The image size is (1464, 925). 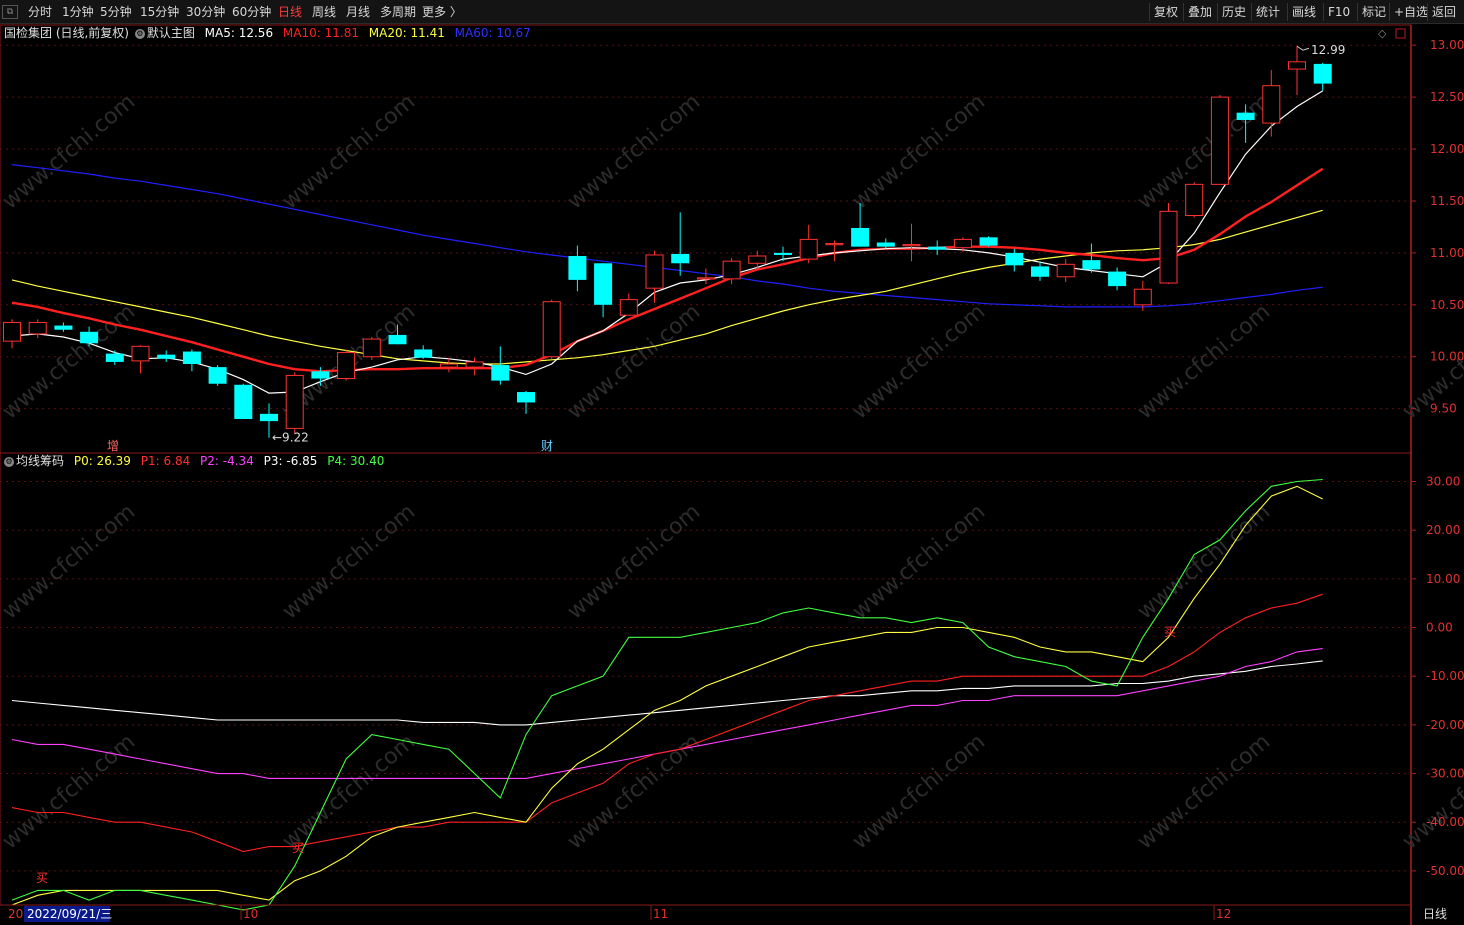 What do you see at coordinates (320, 33) in the screenshot?
I see `ma10-label: MA10: 11.81` at bounding box center [320, 33].